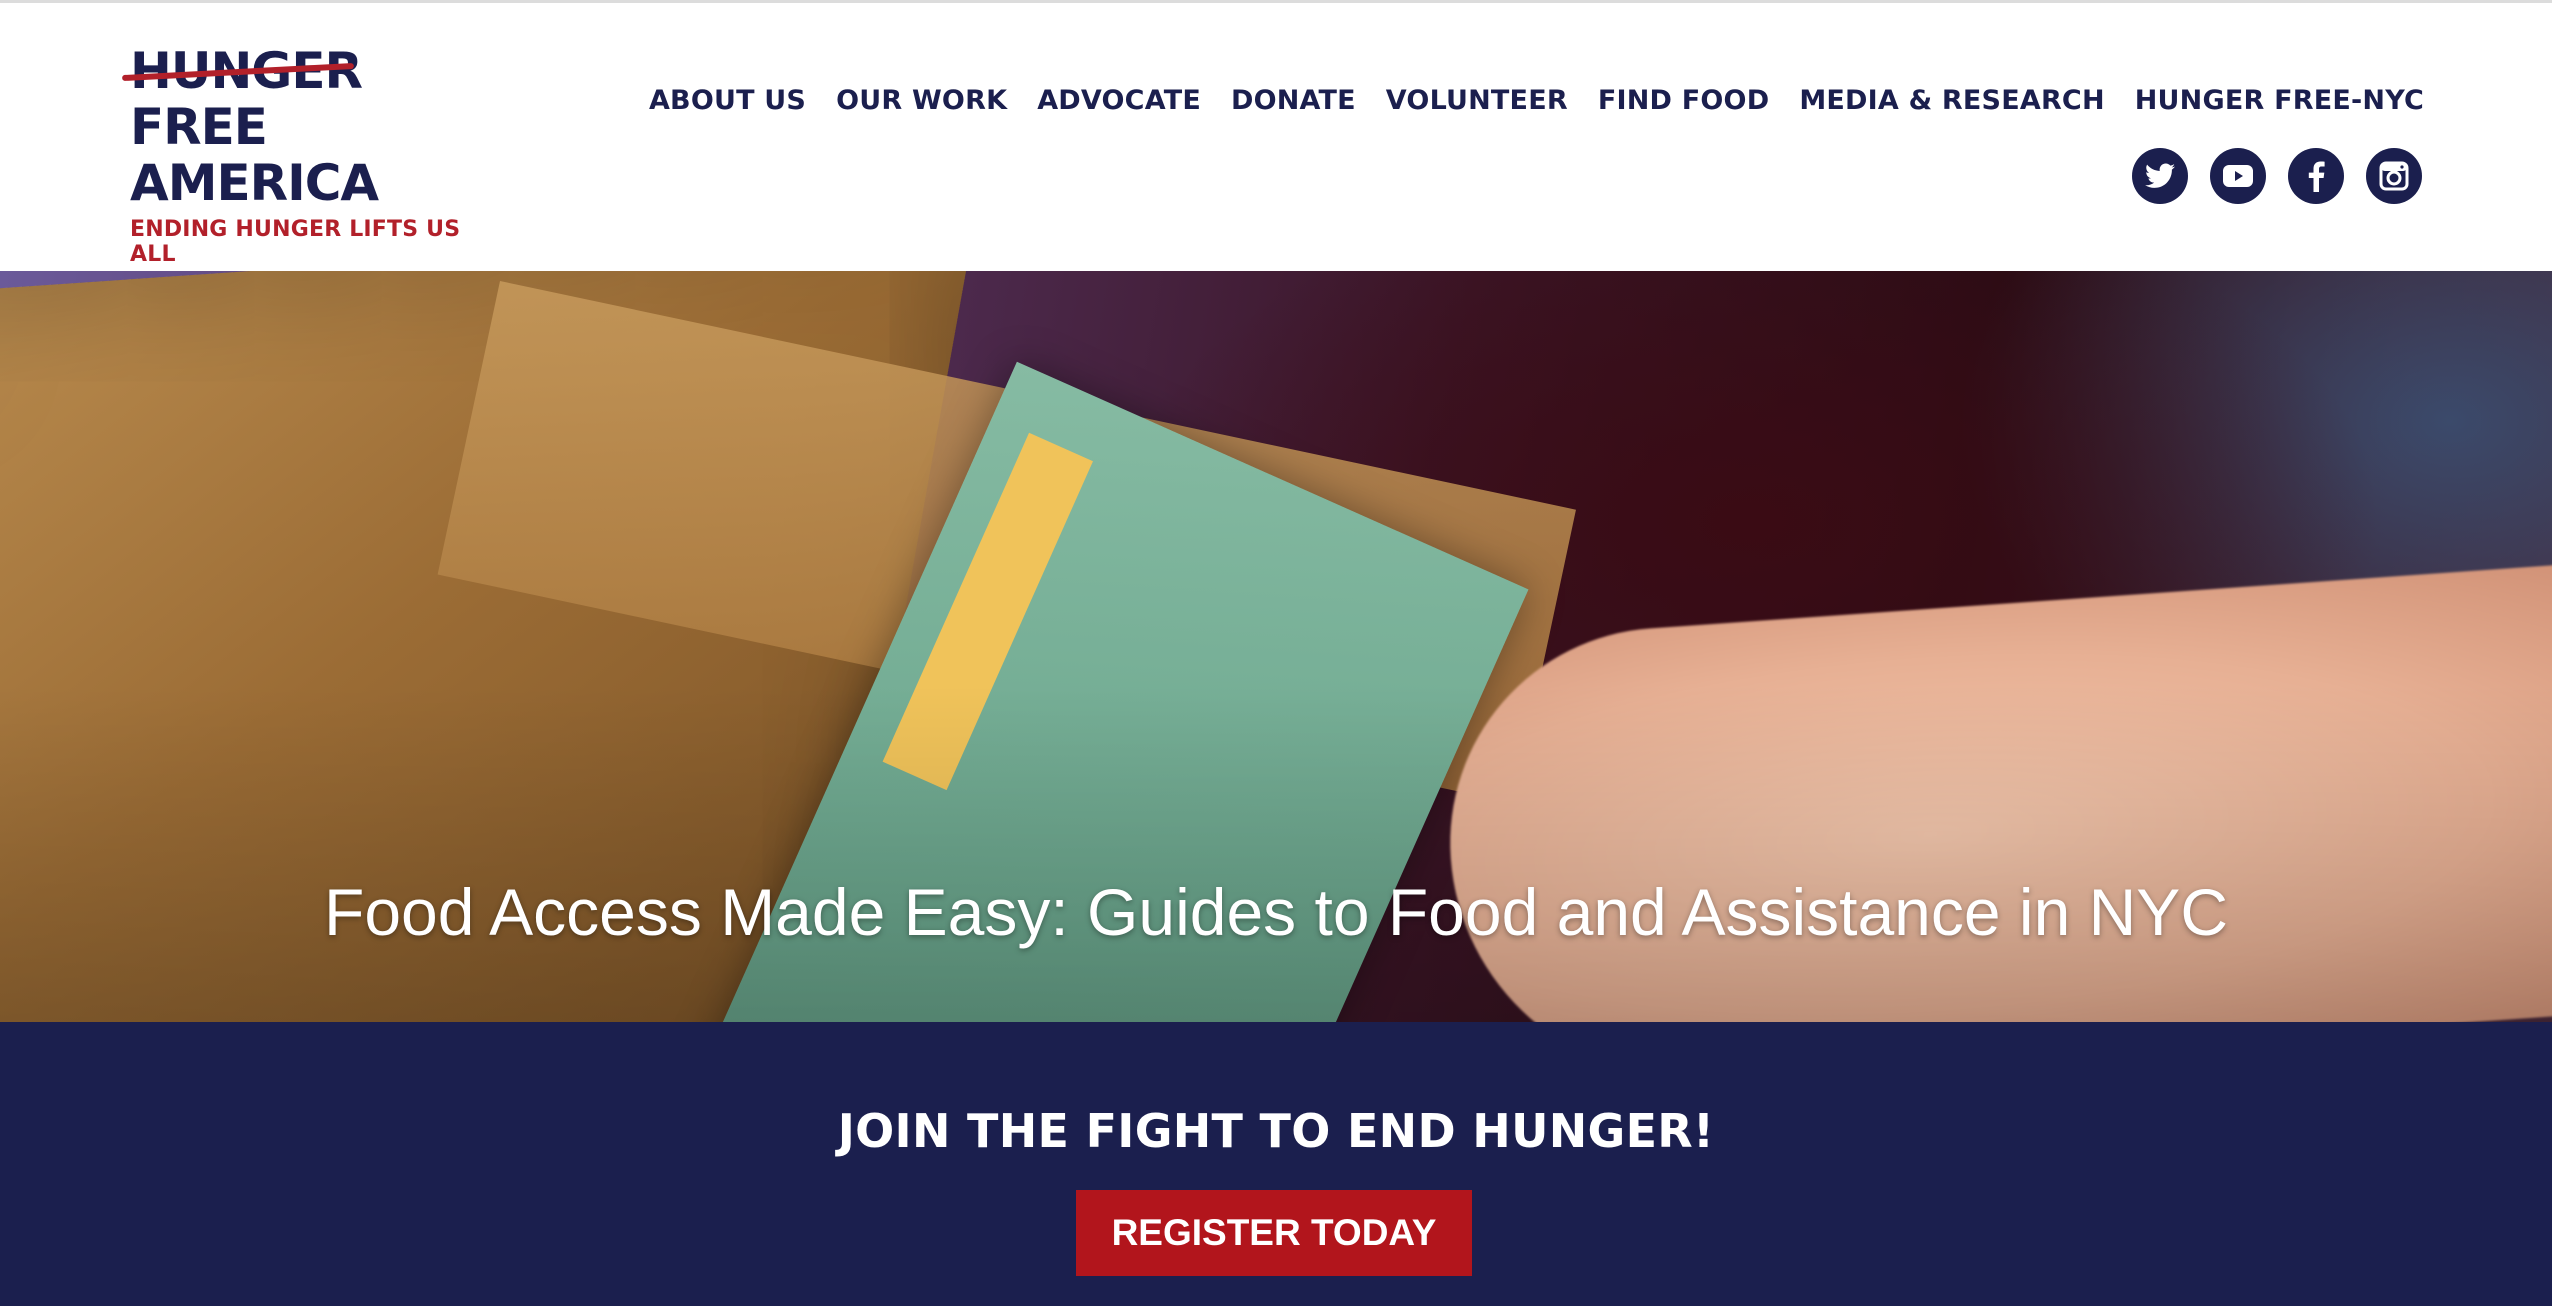 The height and width of the screenshot is (1306, 2552). I want to click on nav-link-find-food: FIND FOOD, so click(1683, 100).